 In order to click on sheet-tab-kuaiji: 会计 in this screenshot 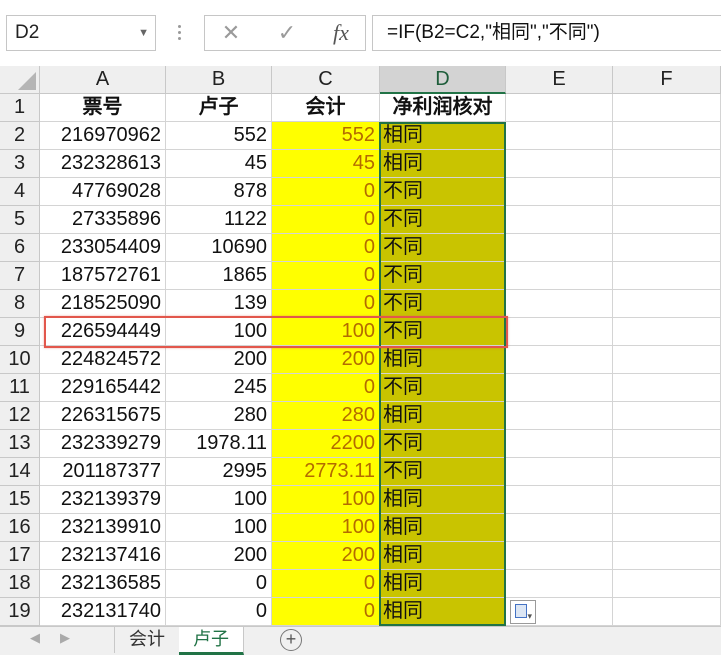, I will do `click(147, 640)`.